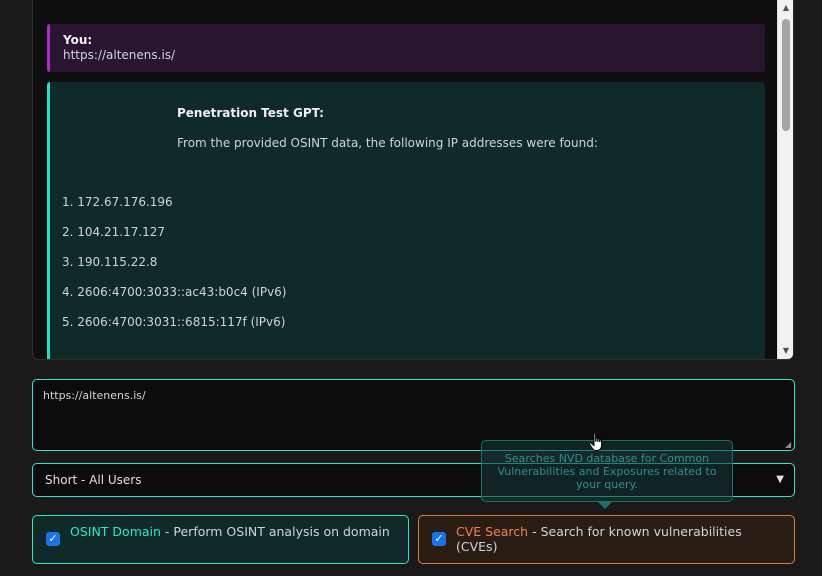 The width and height of the screenshot is (822, 576). Describe the element at coordinates (439, 539) in the screenshot. I see `cve-search-checkbox: ✓` at that location.